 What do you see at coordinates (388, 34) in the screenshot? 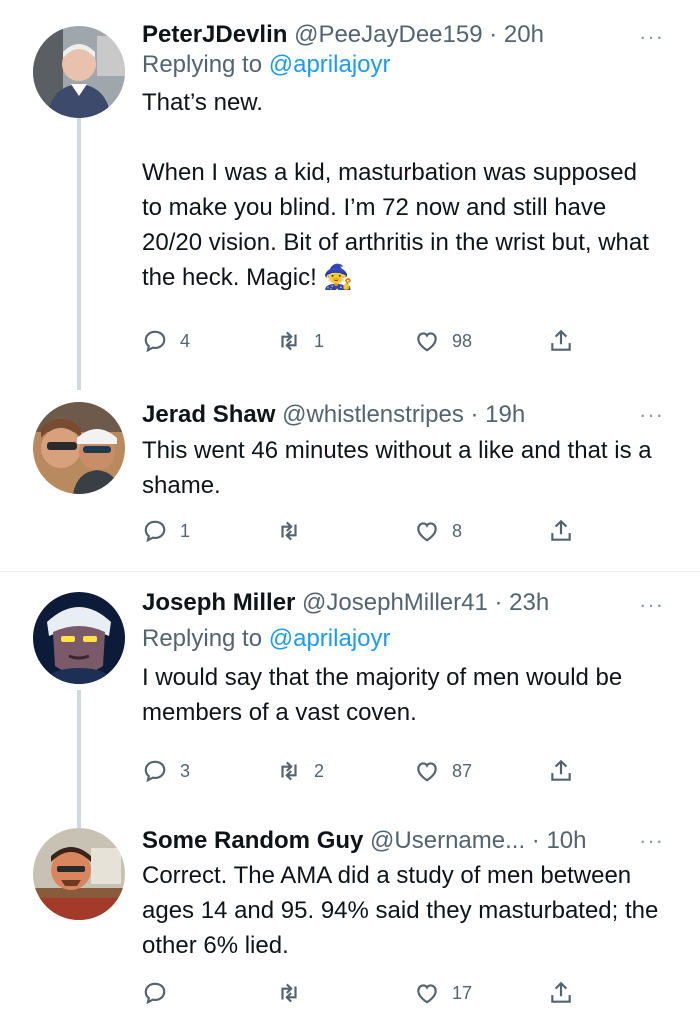
I see `author-handle: @PeeJayDee159` at bounding box center [388, 34].